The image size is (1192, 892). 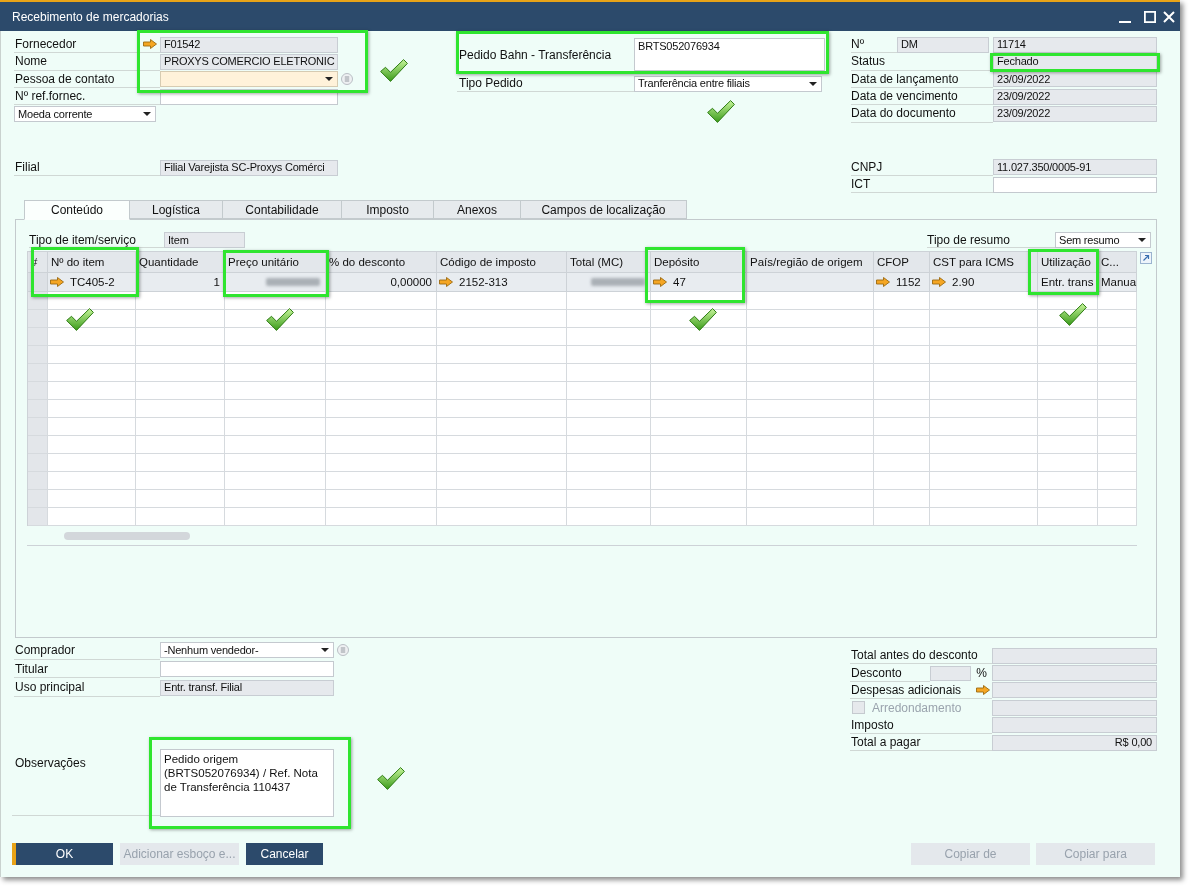 What do you see at coordinates (1125, 21) in the screenshot?
I see `minimize-icon` at bounding box center [1125, 21].